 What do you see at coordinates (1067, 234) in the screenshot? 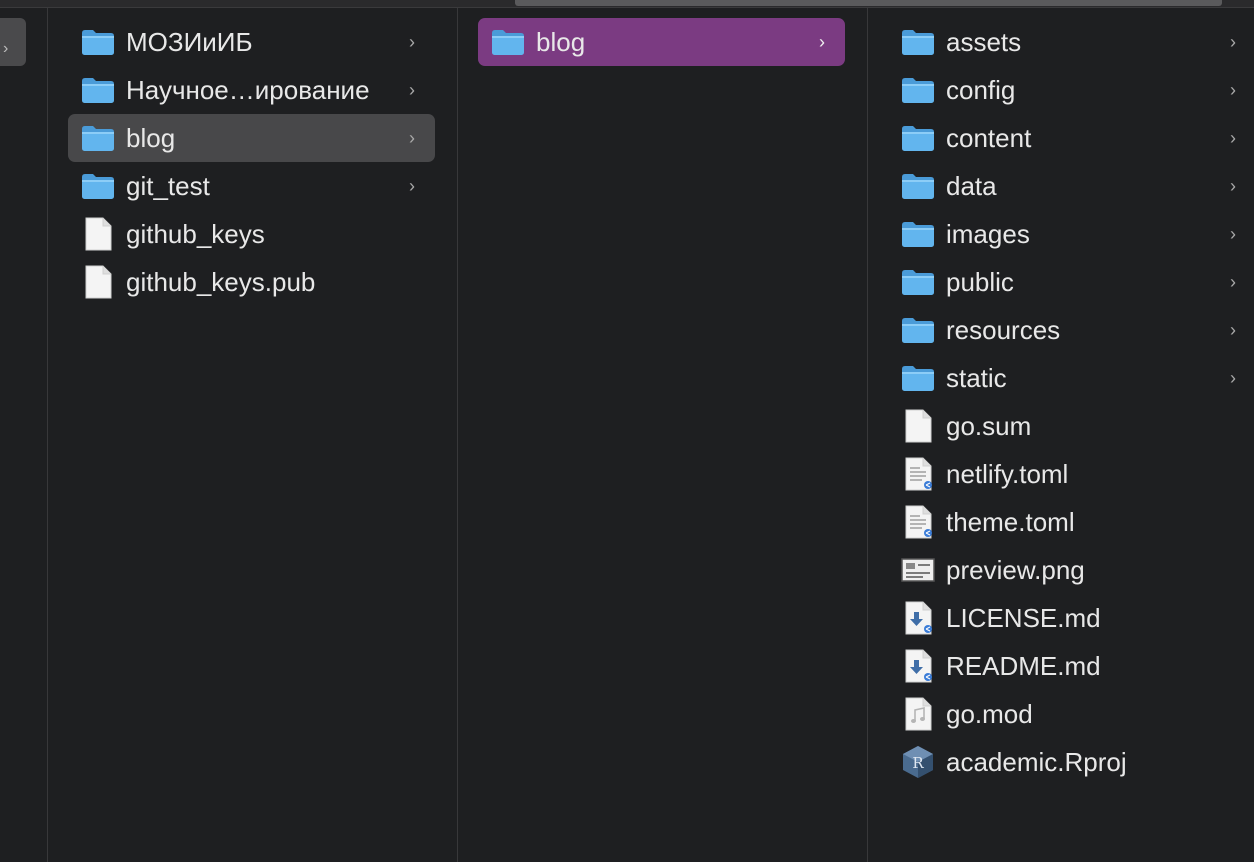
I see `col3-row-folder: images ›` at bounding box center [1067, 234].